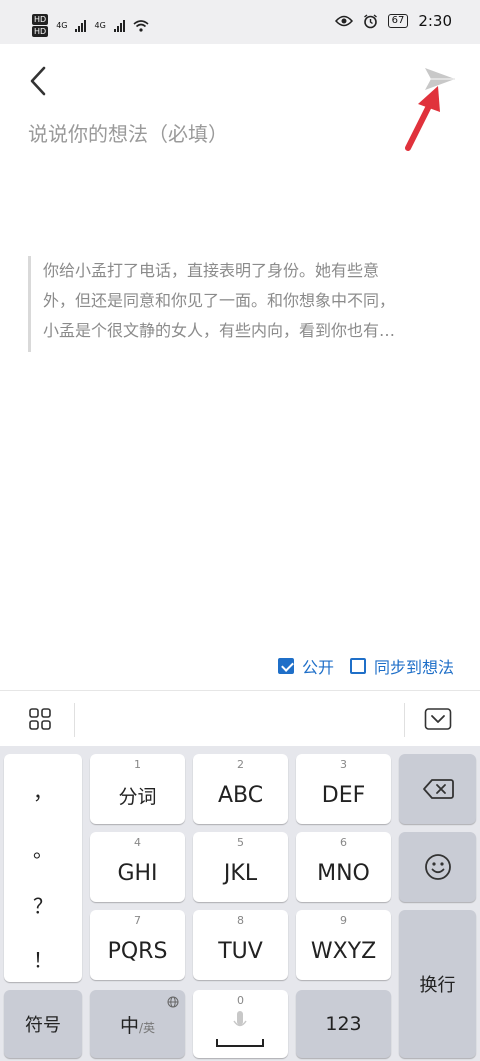 The image size is (480, 1061). Describe the element at coordinates (137, 920) in the screenshot. I see `key-number: 7` at that location.